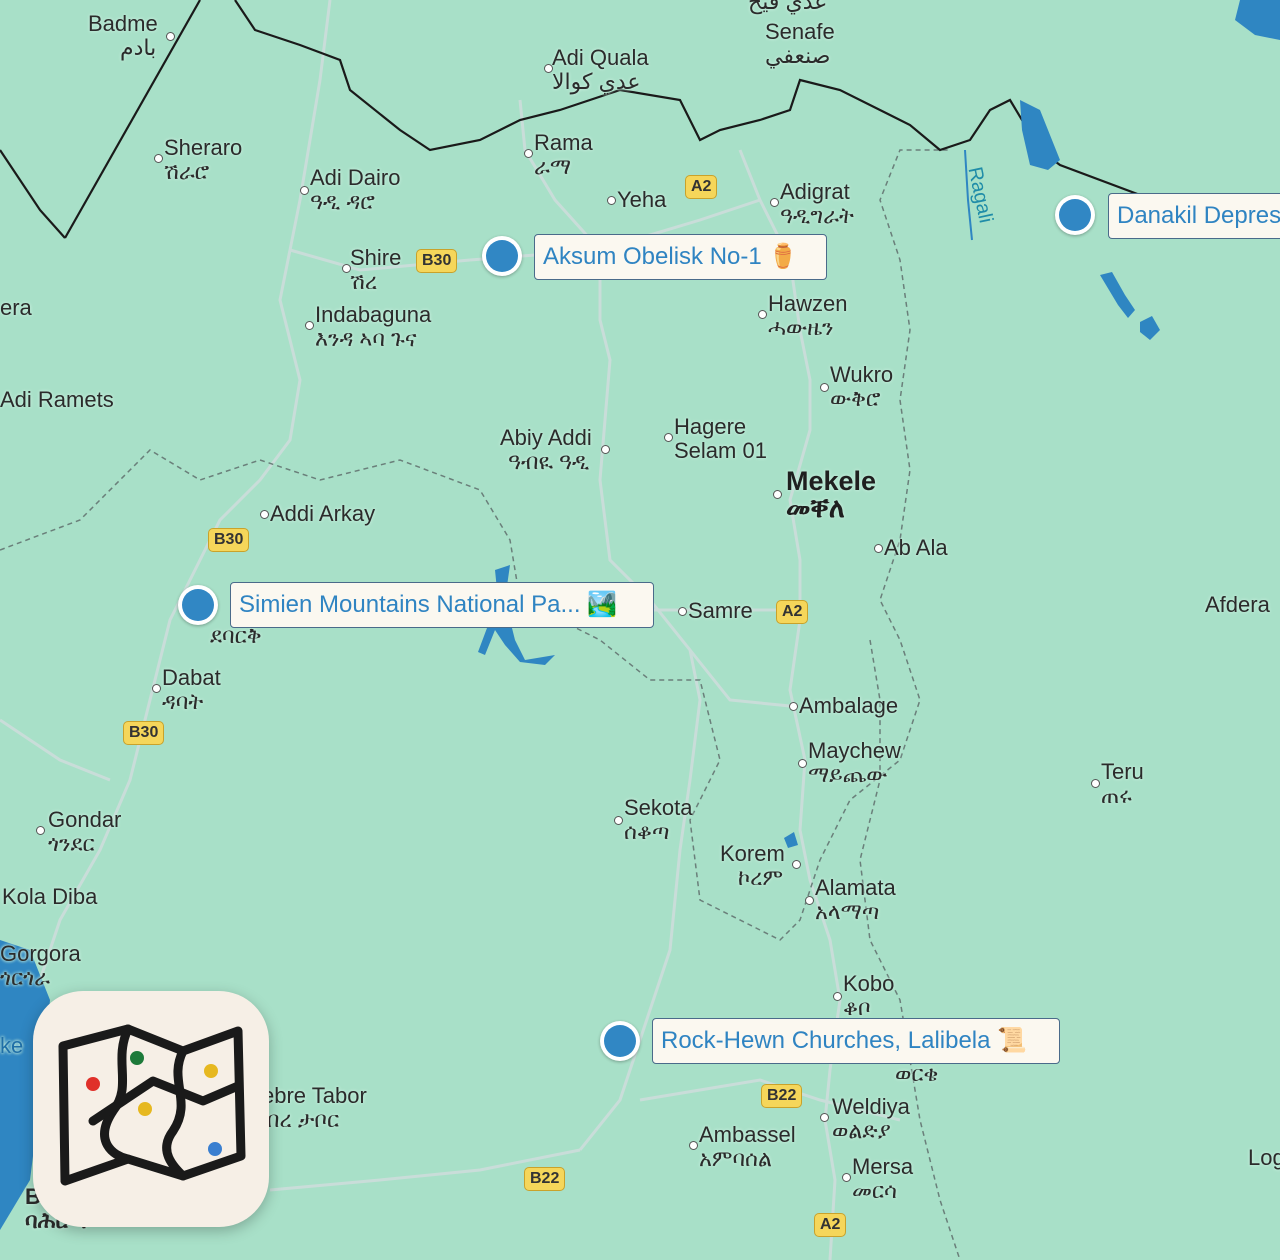 Image resolution: width=1280 pixels, height=1260 pixels. Describe the element at coordinates (40, 953) in the screenshot. I see `place-name: Gorgora` at that location.